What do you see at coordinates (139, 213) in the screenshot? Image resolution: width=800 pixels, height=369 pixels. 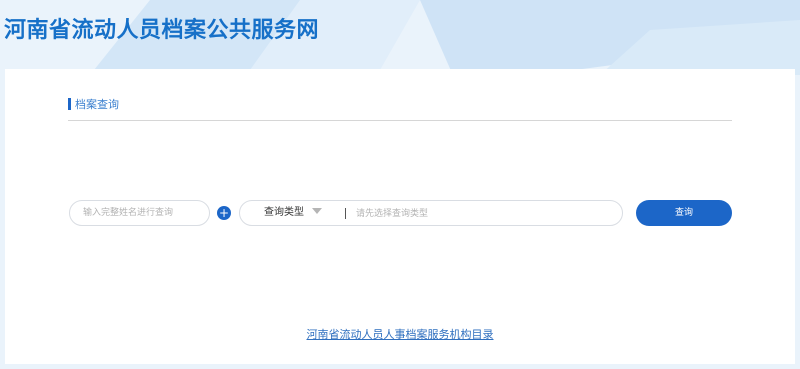 I see `name-search-input` at bounding box center [139, 213].